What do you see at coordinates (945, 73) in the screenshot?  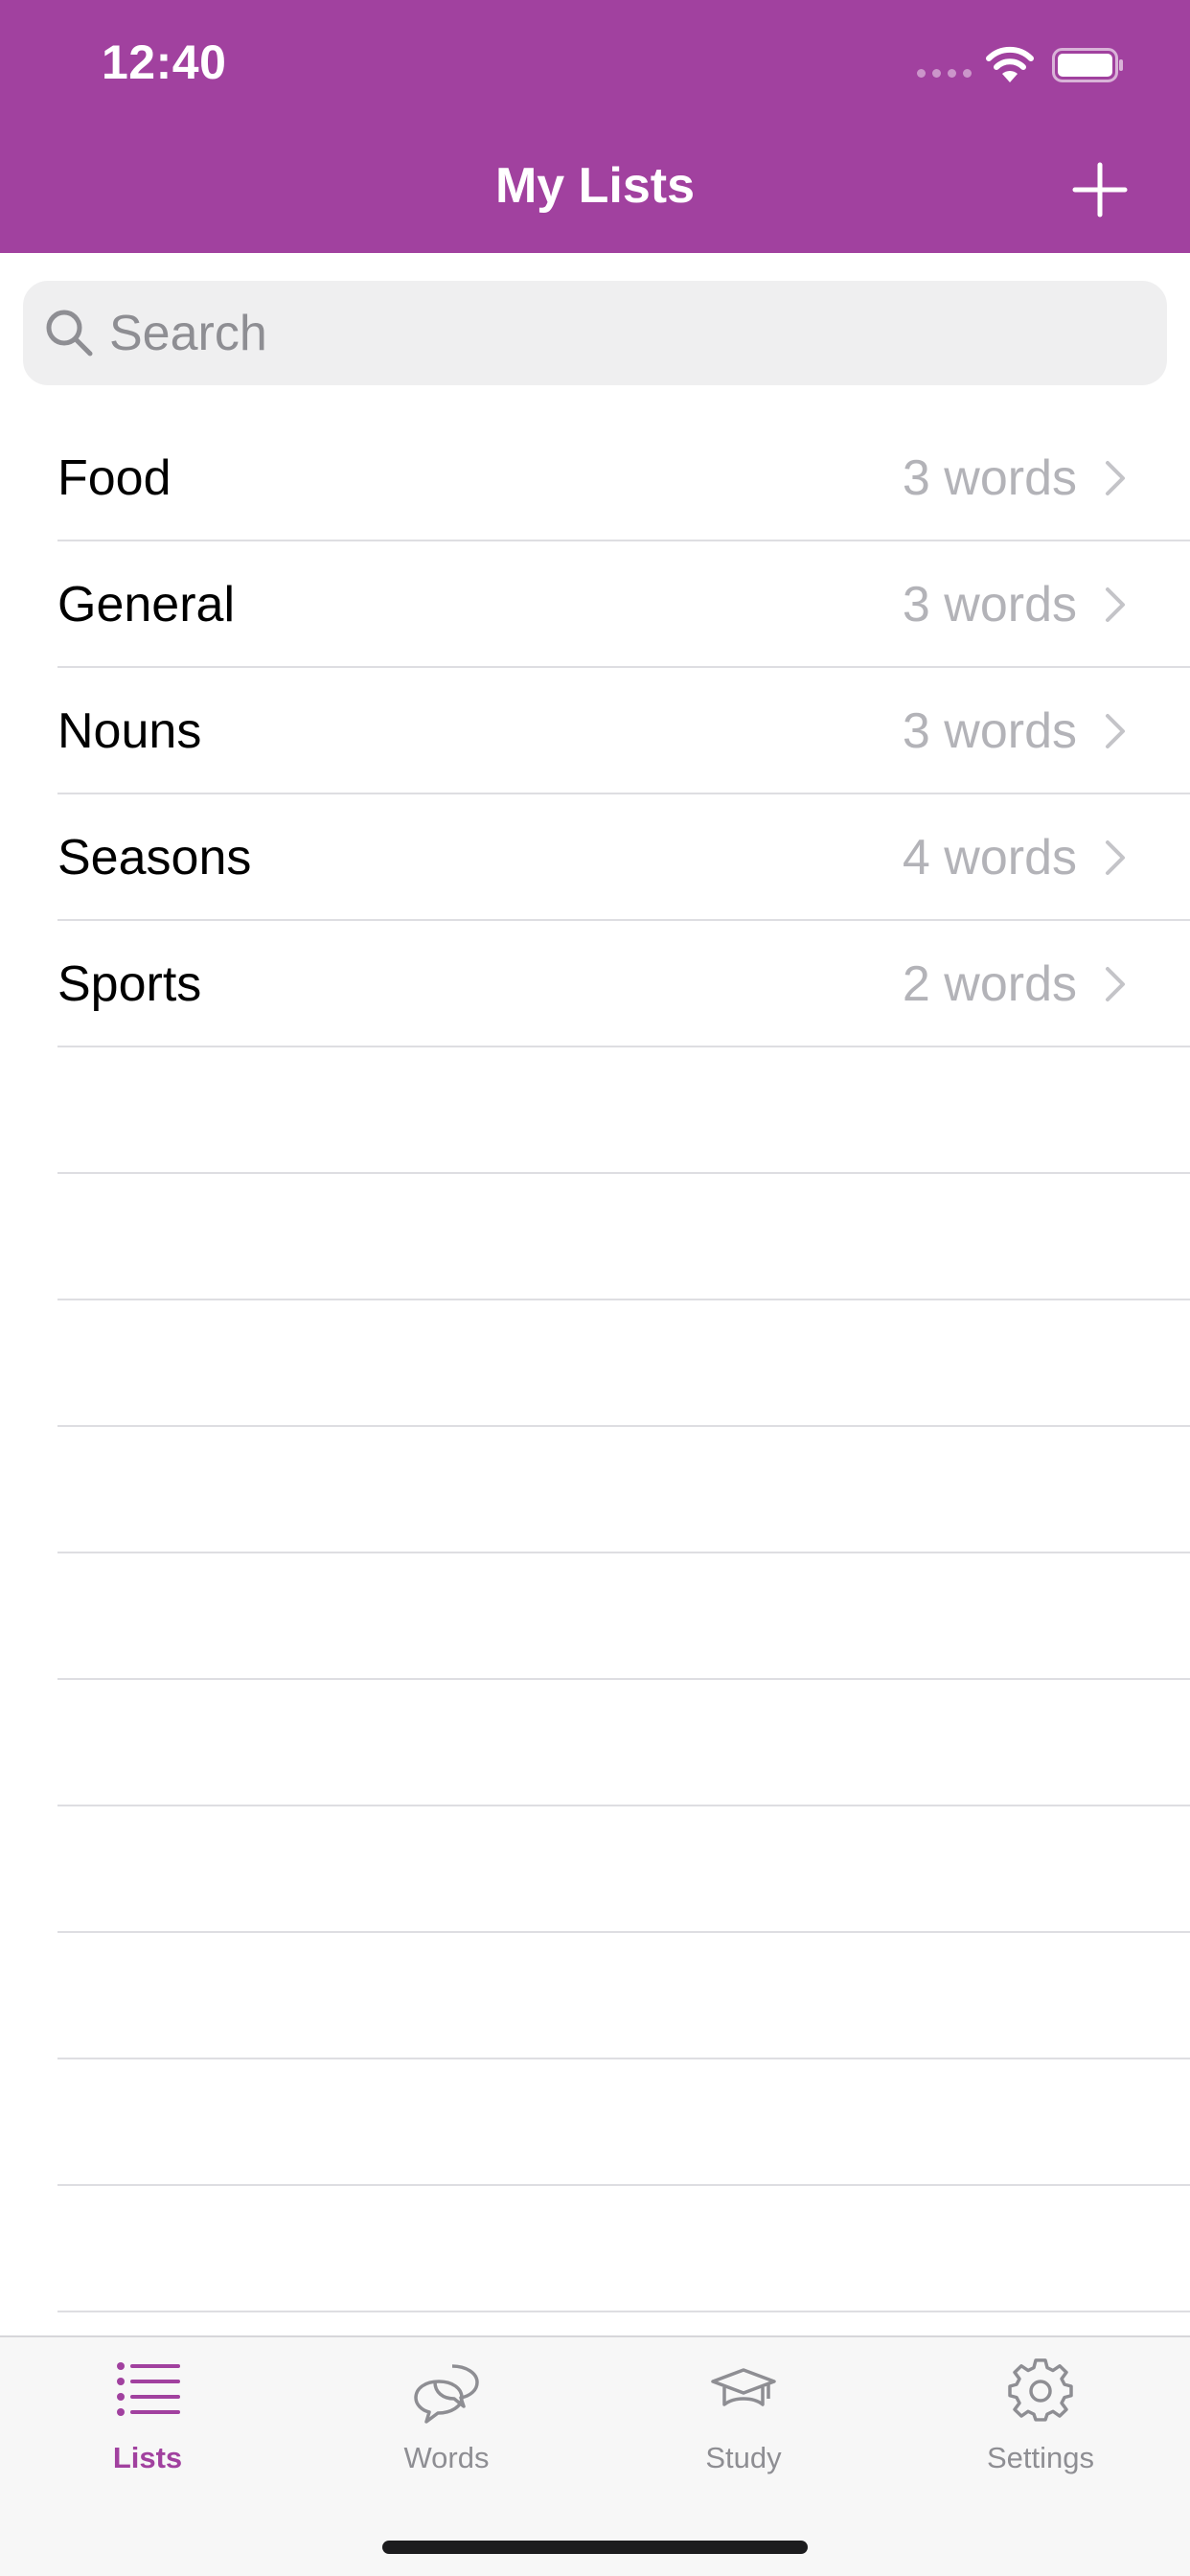 I see `cellular-signal-icon` at bounding box center [945, 73].